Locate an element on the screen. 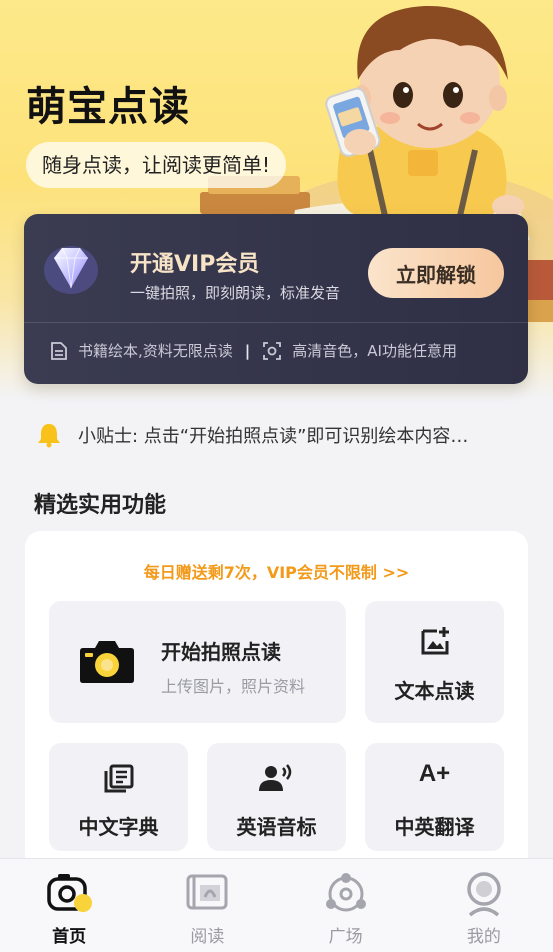 This screenshot has width=553, height=952. text-read-tile: 文本点读 is located at coordinates (434, 662).